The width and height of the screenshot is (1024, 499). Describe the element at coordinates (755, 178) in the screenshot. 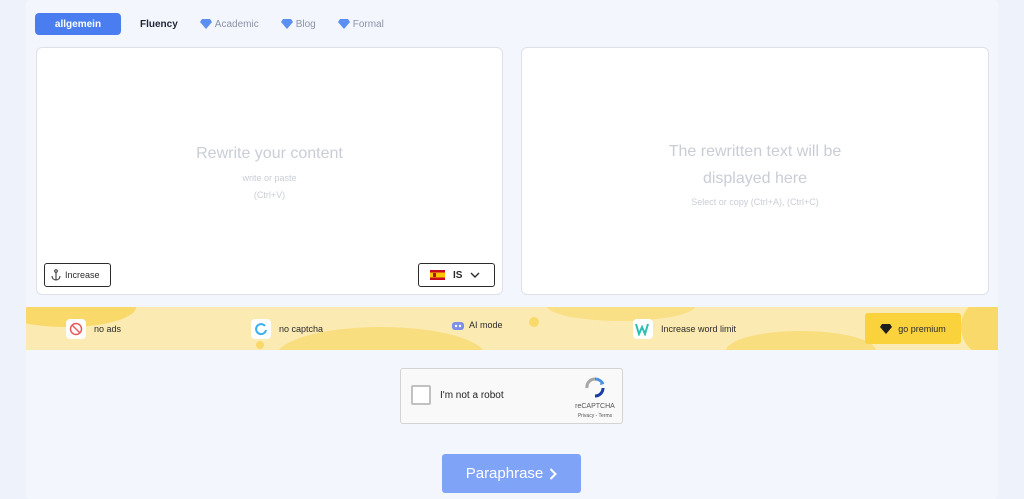

I see `output-placeholder-line2: displayed here` at that location.